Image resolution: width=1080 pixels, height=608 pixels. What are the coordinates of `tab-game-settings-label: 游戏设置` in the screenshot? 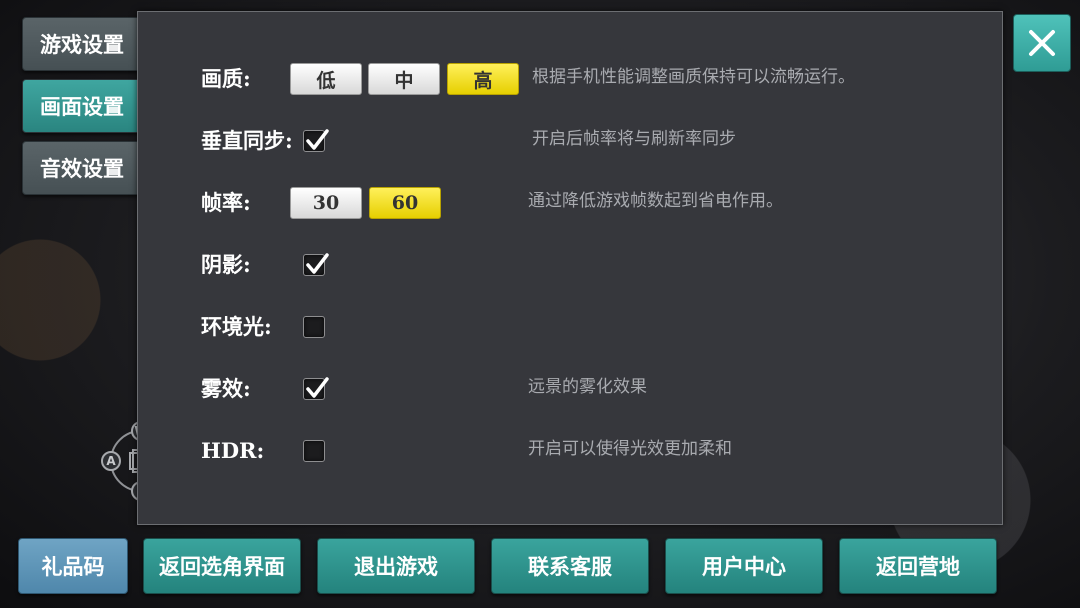 It's located at (82, 44).